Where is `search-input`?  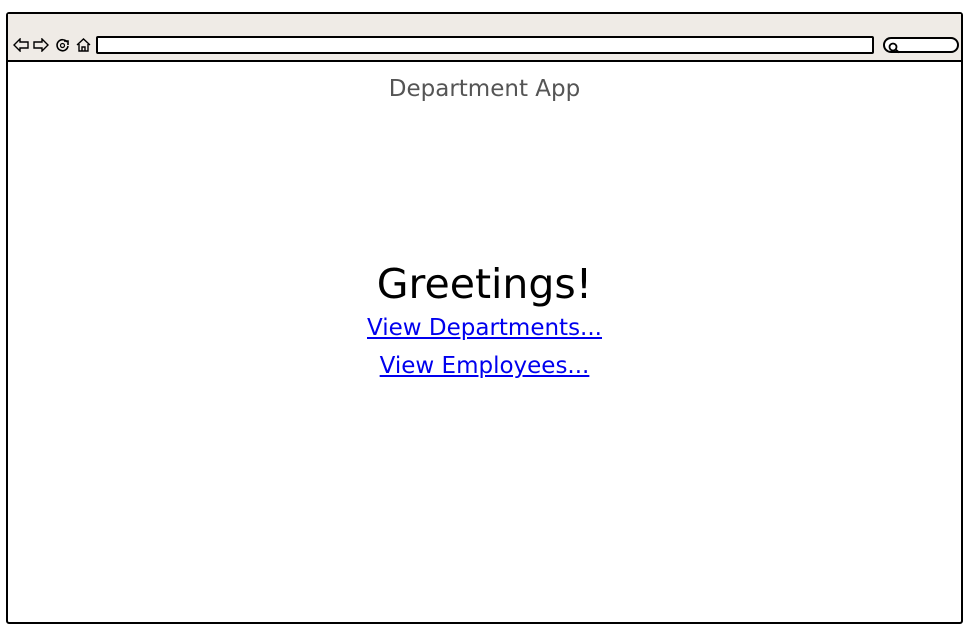 search-input is located at coordinates (921, 45).